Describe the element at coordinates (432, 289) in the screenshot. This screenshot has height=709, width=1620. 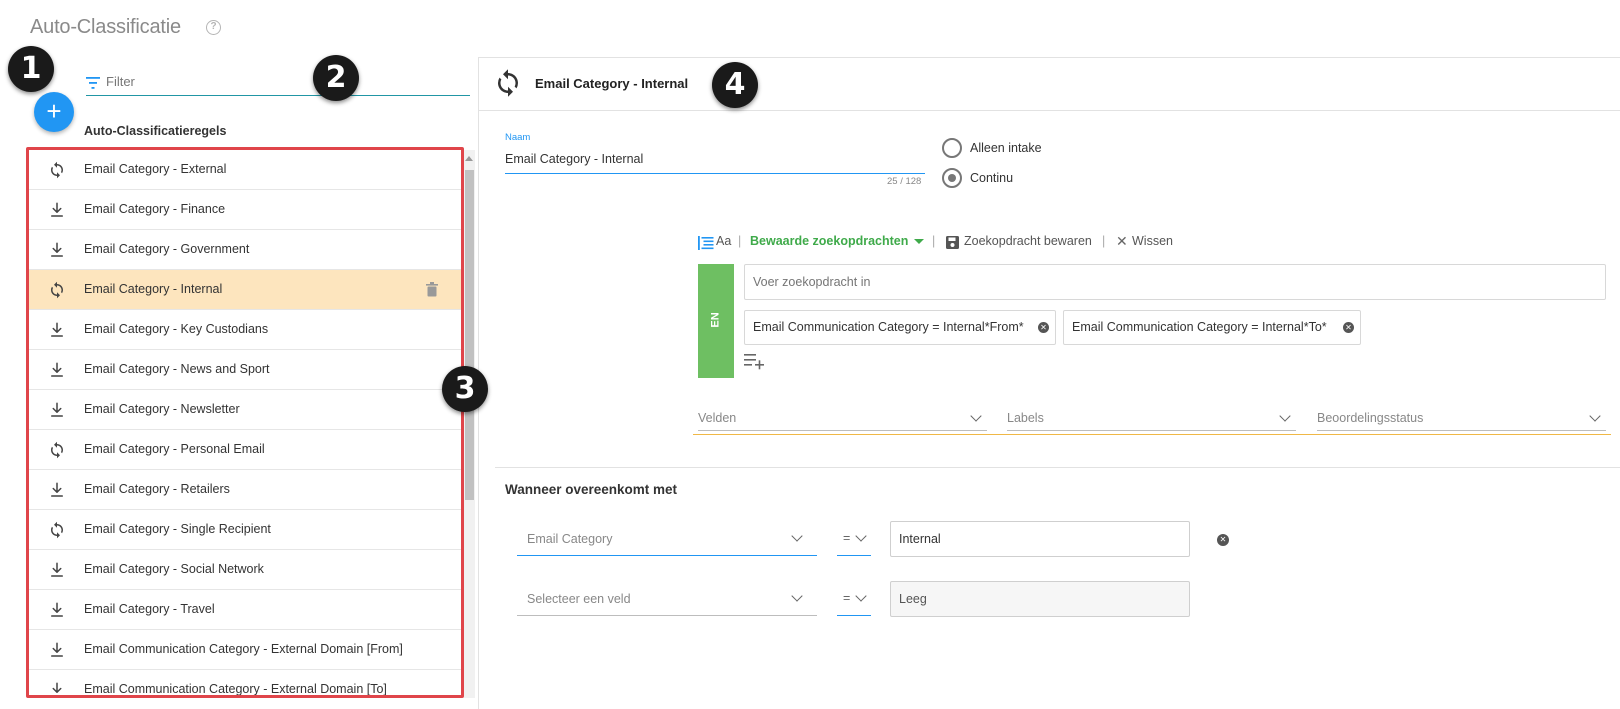
I see `trash-icon` at that location.